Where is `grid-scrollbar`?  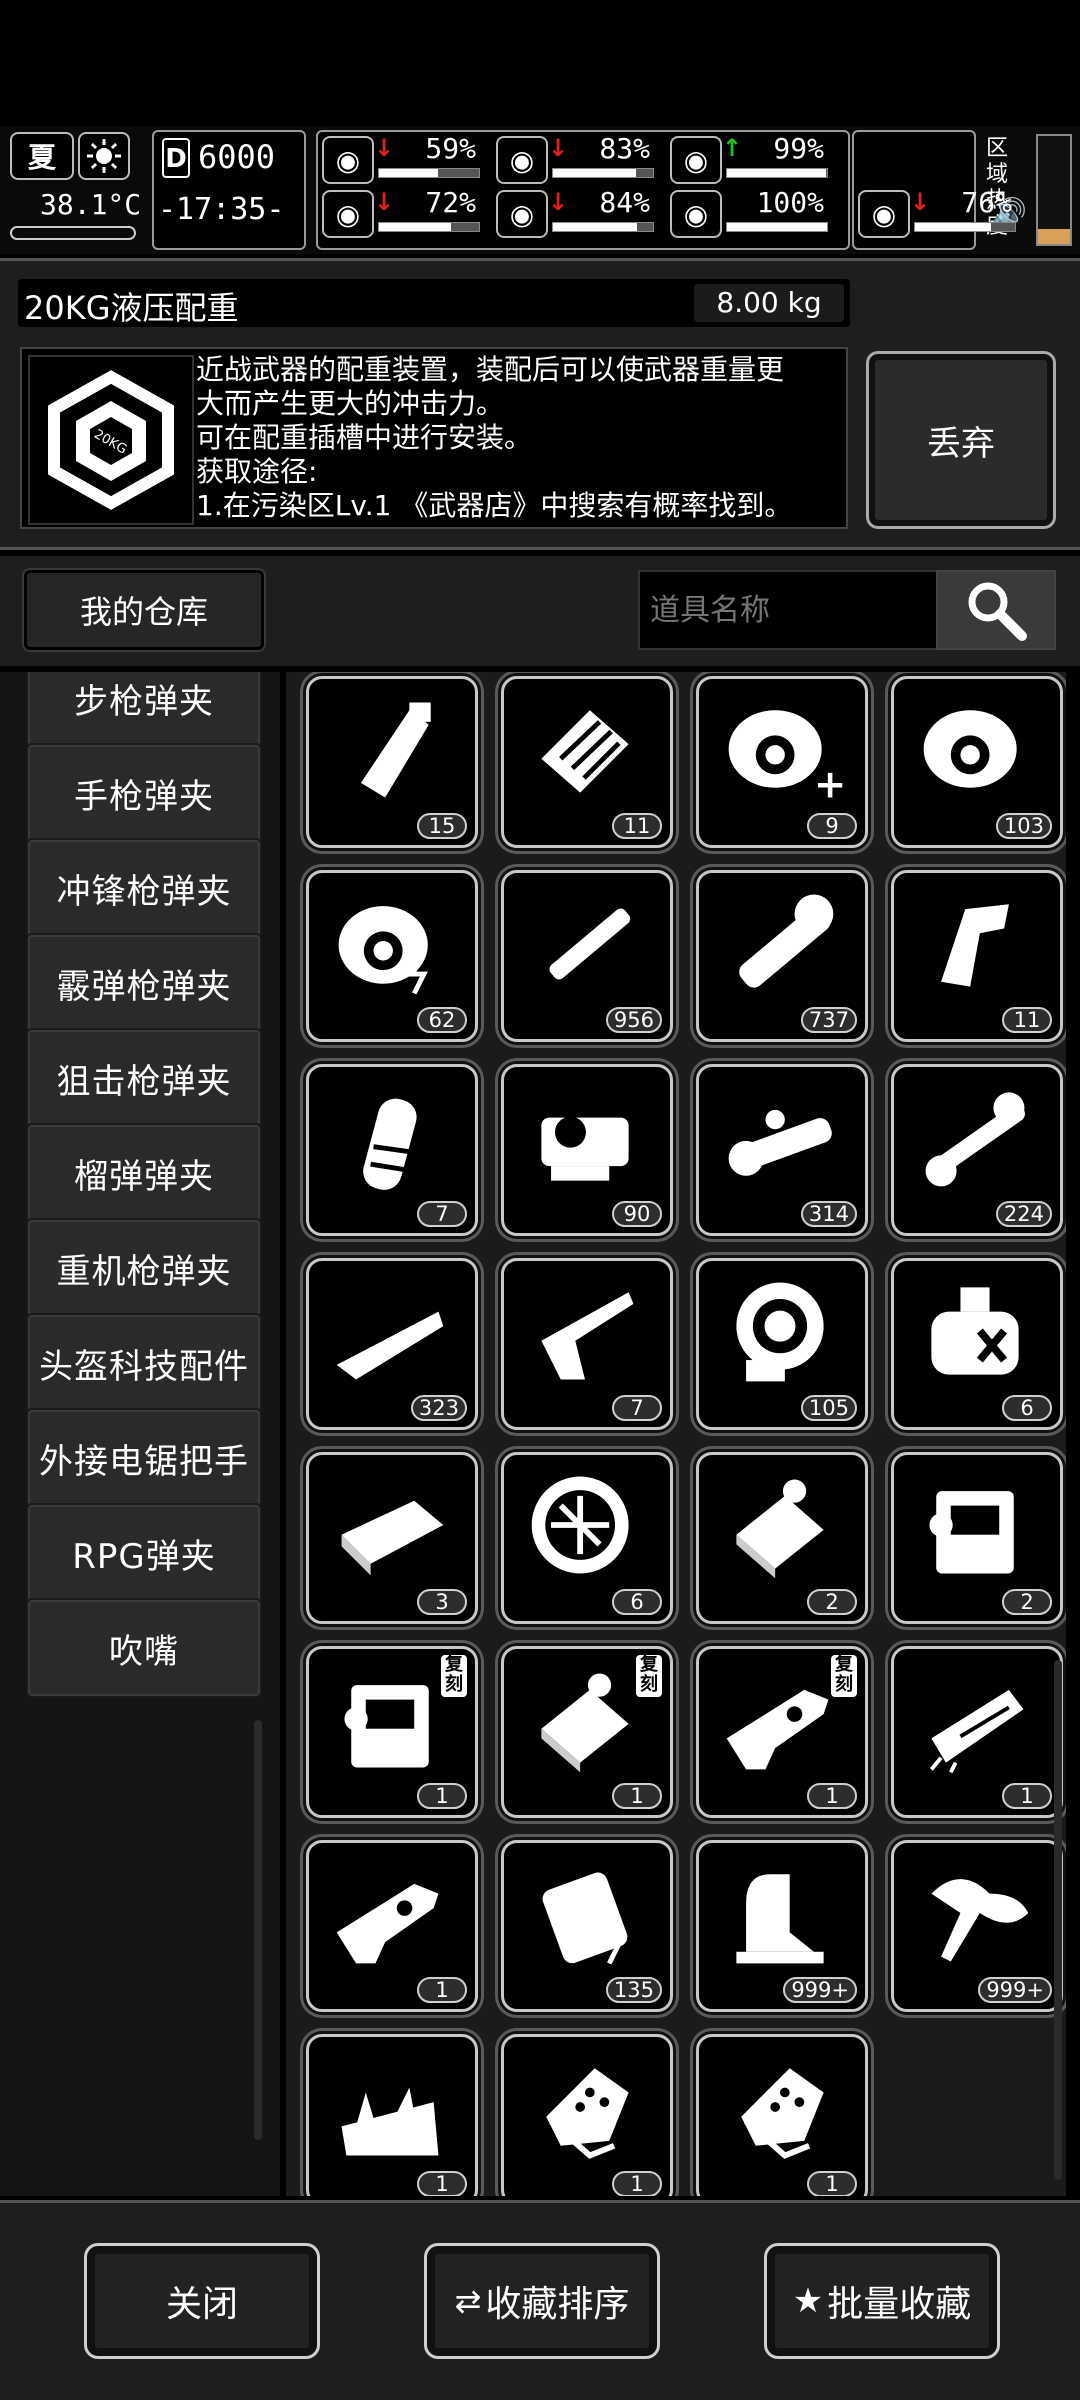 grid-scrollbar is located at coordinates (1058, 1920).